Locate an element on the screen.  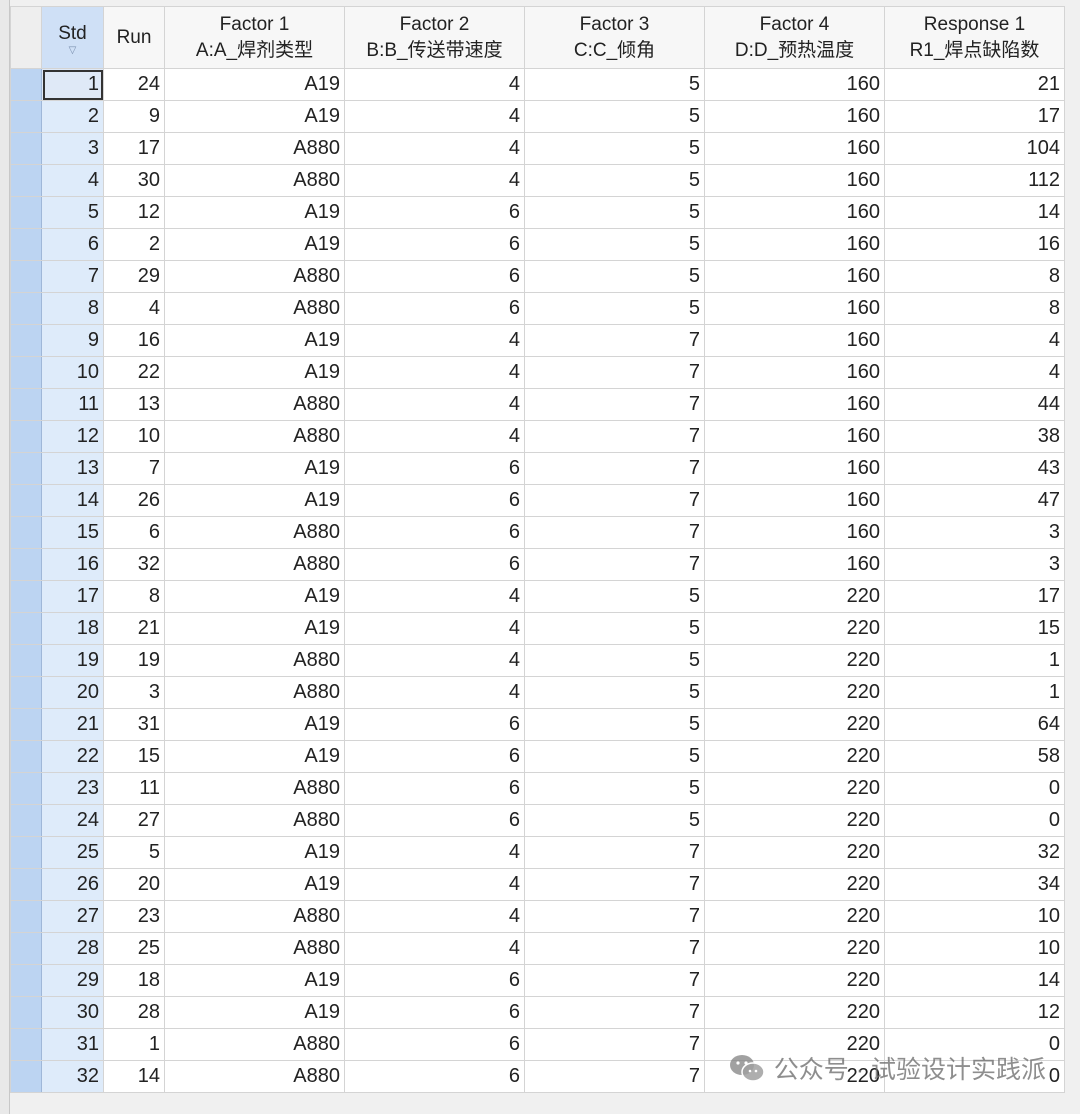
cell-run: 19 is located at coordinates (134, 660).